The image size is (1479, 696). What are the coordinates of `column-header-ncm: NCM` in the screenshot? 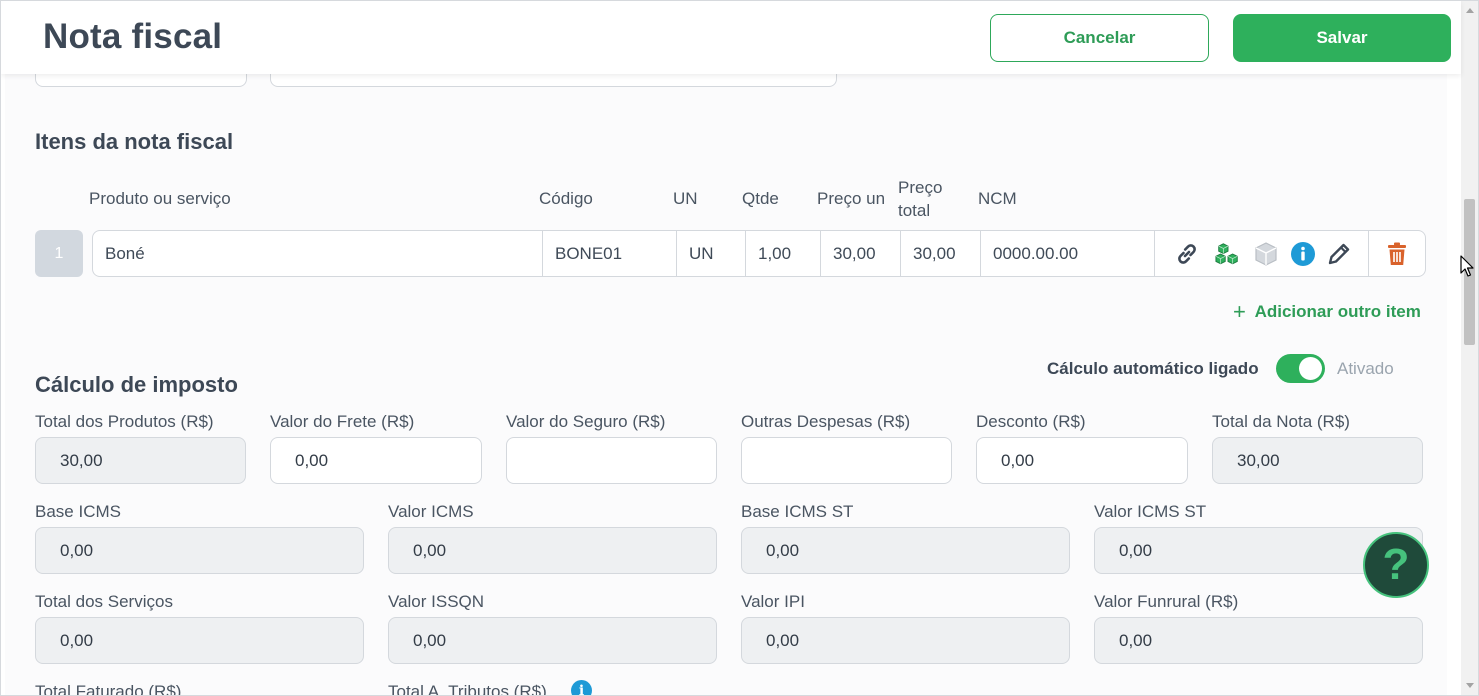 It's located at (997, 198).